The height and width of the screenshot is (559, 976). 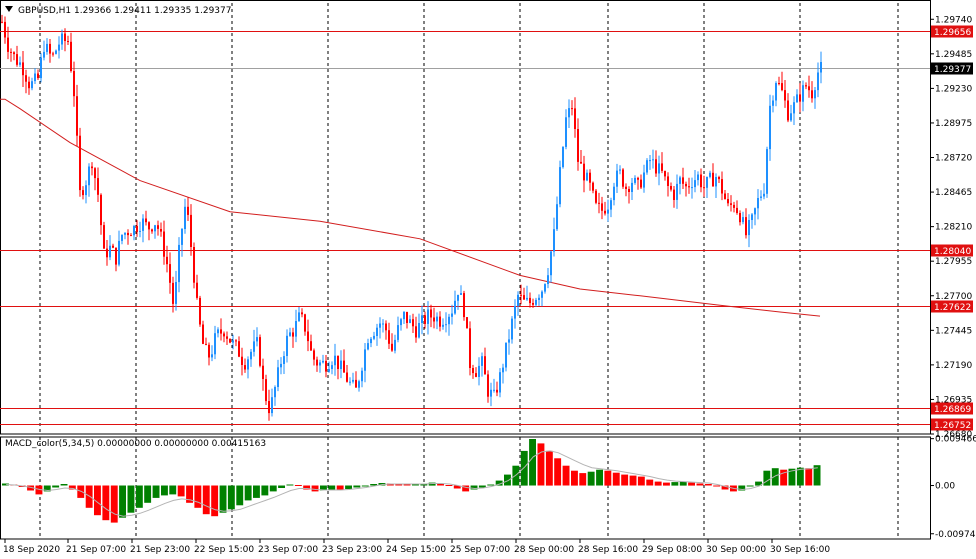 What do you see at coordinates (288, 550) in the screenshot?
I see `x-tick-label: 23 Sep 07:00` at bounding box center [288, 550].